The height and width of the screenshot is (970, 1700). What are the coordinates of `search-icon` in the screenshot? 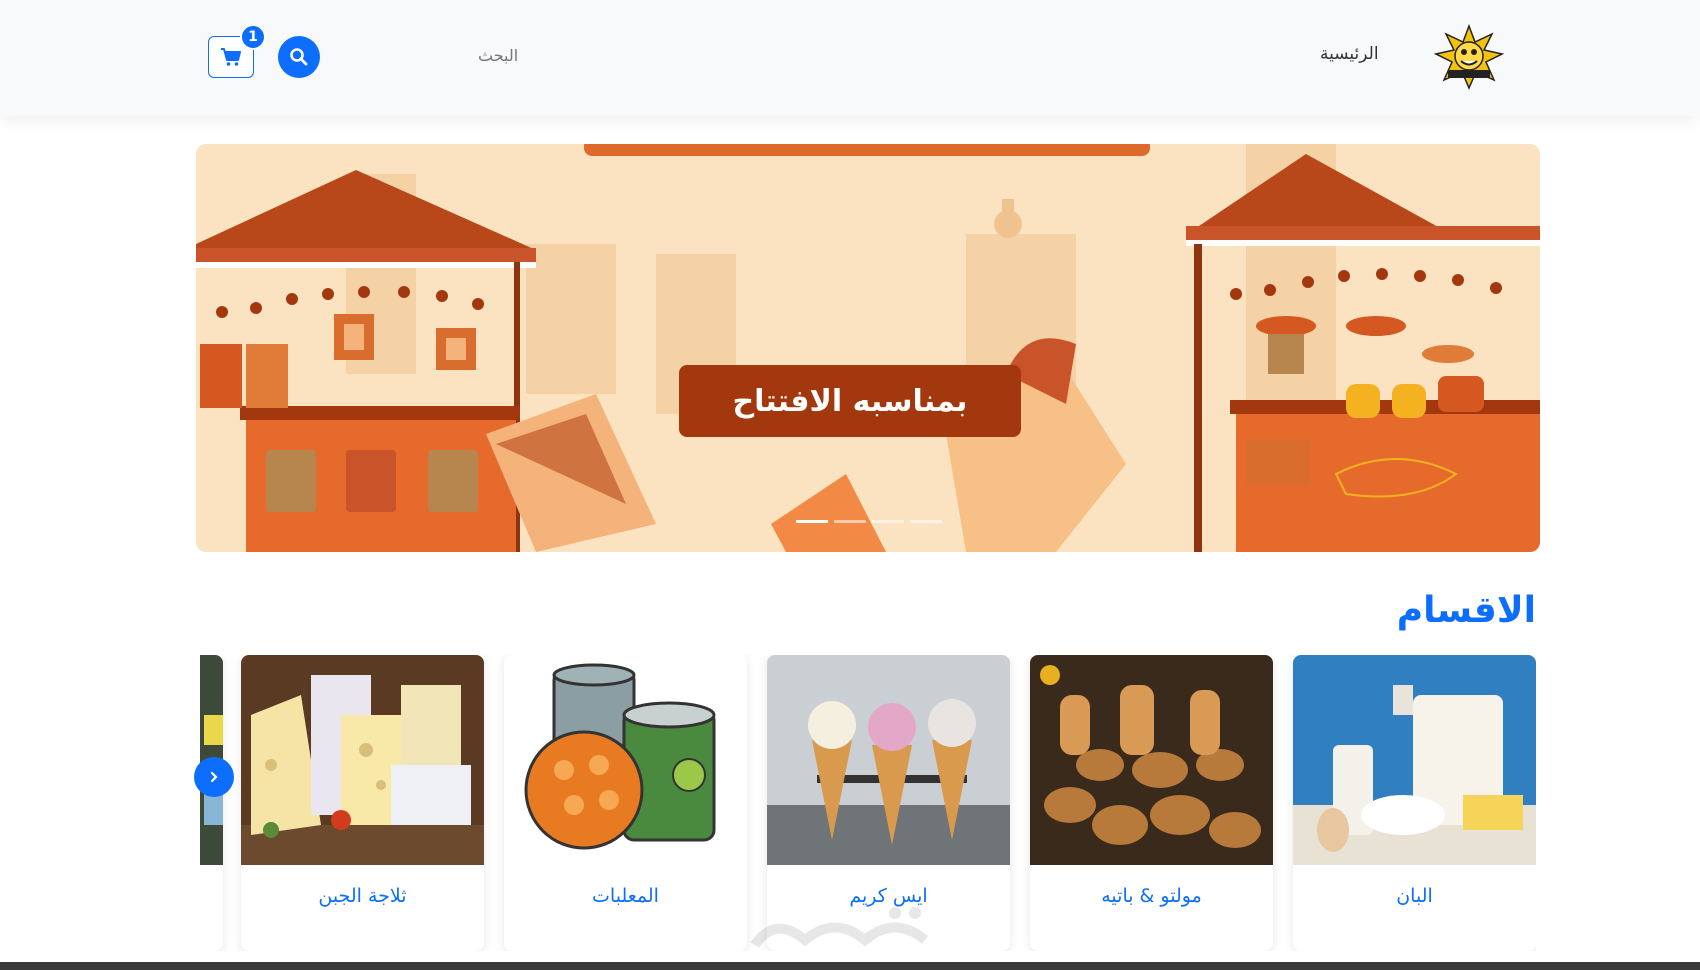 It's located at (299, 57).